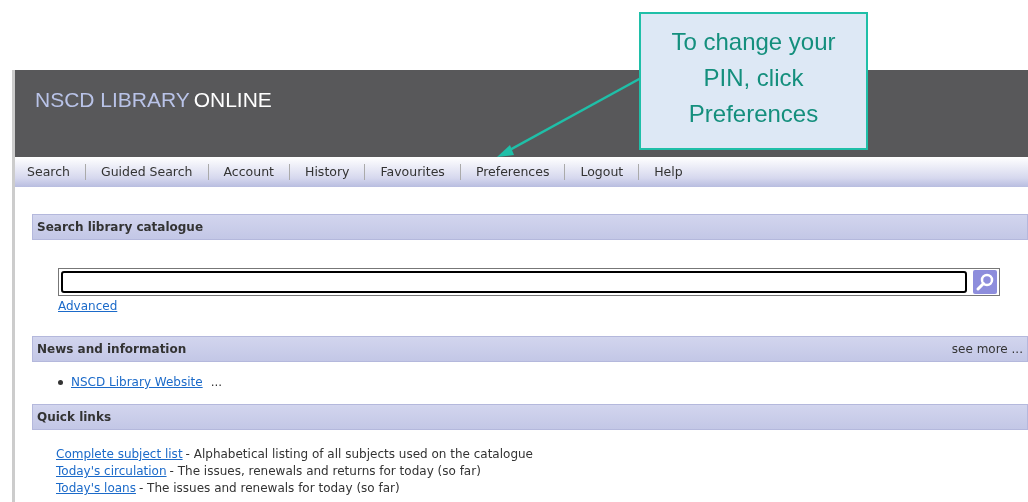 The height and width of the screenshot is (502, 1028). I want to click on nav-link: Help, so click(668, 172).